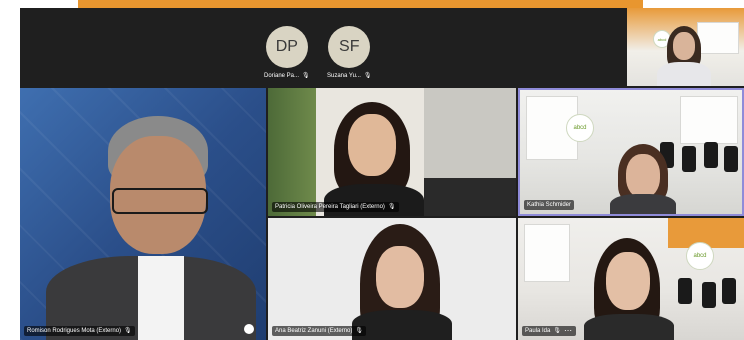 The height and width of the screenshot is (340, 744). I want to click on avatar-dp: DP, so click(286, 47).